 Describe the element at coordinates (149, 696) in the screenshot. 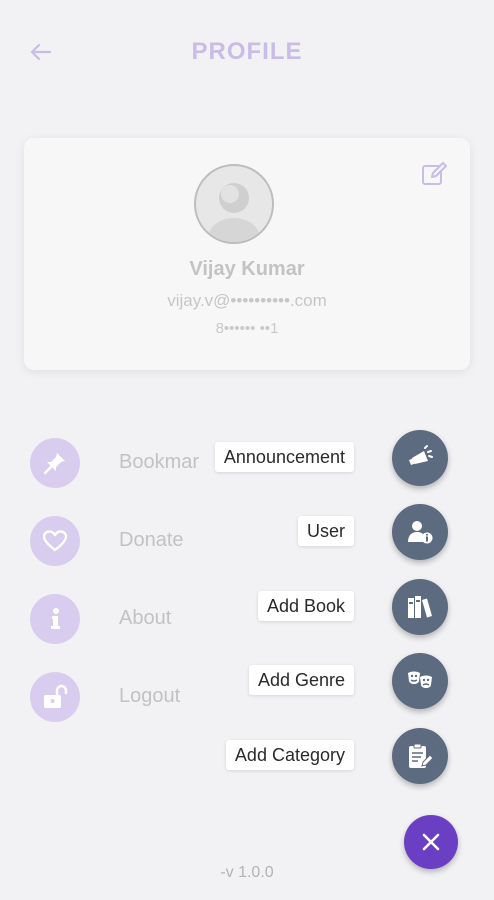

I see `menu-item-logout-label: Logout` at that location.